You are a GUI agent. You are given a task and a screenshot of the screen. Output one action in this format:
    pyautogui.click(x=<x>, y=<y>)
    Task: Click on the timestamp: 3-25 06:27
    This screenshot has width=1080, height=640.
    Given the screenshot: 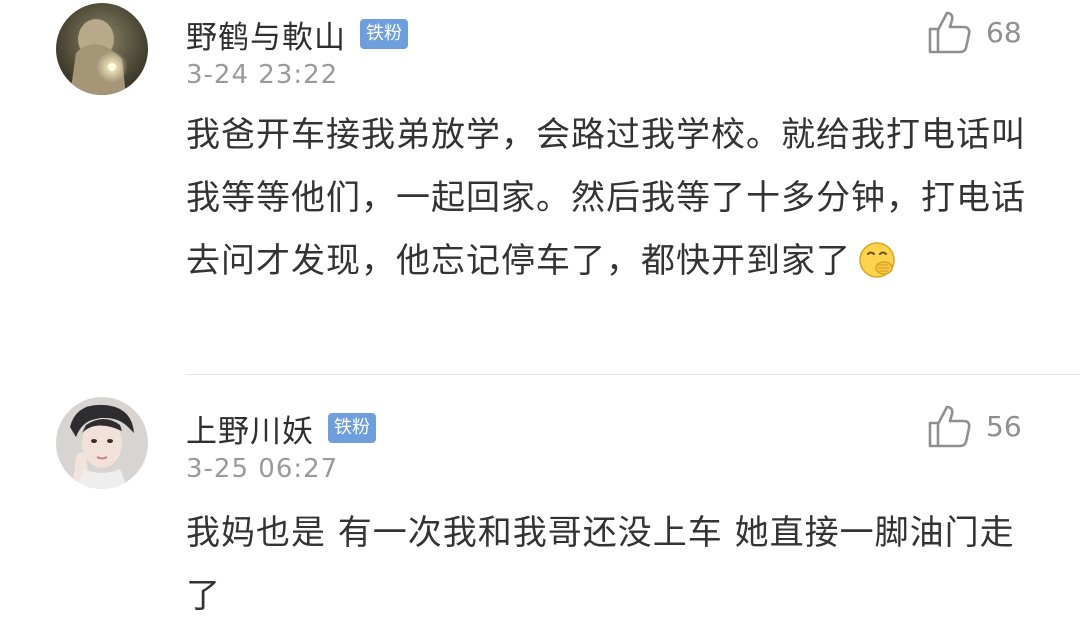 What is the action you would take?
    pyautogui.click(x=262, y=469)
    